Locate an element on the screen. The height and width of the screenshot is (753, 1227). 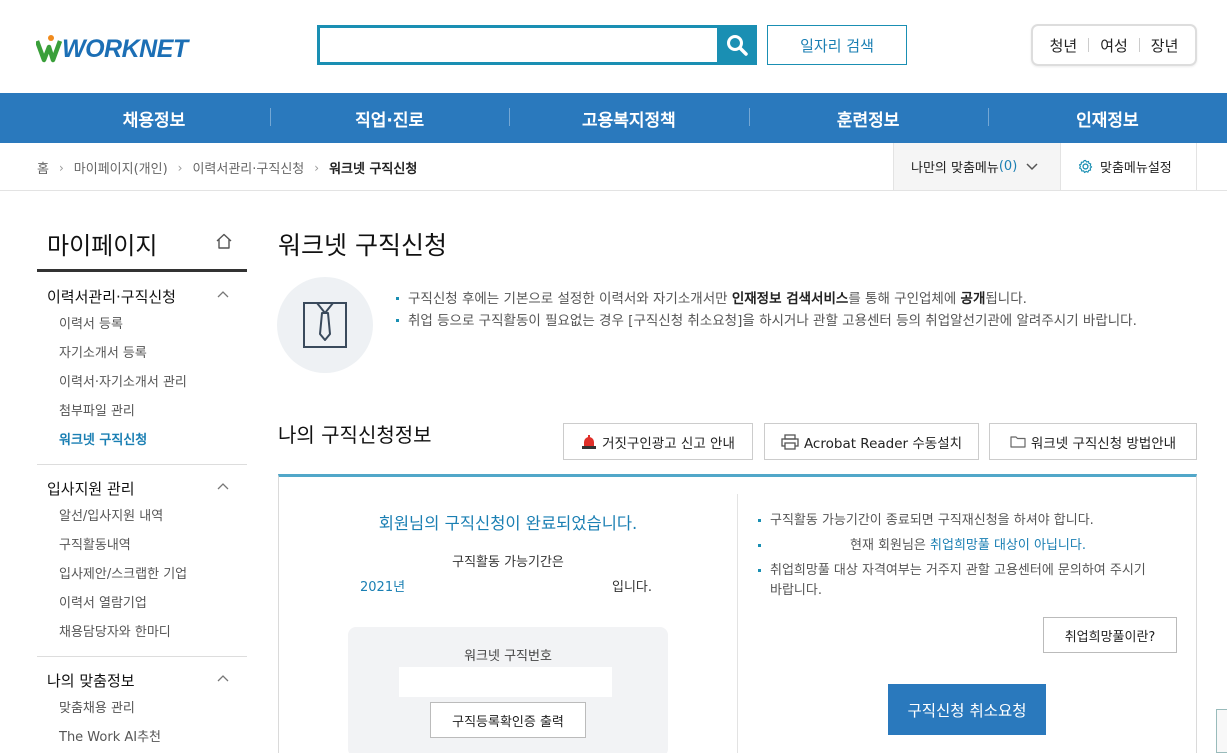
search-button is located at coordinates (737, 45).